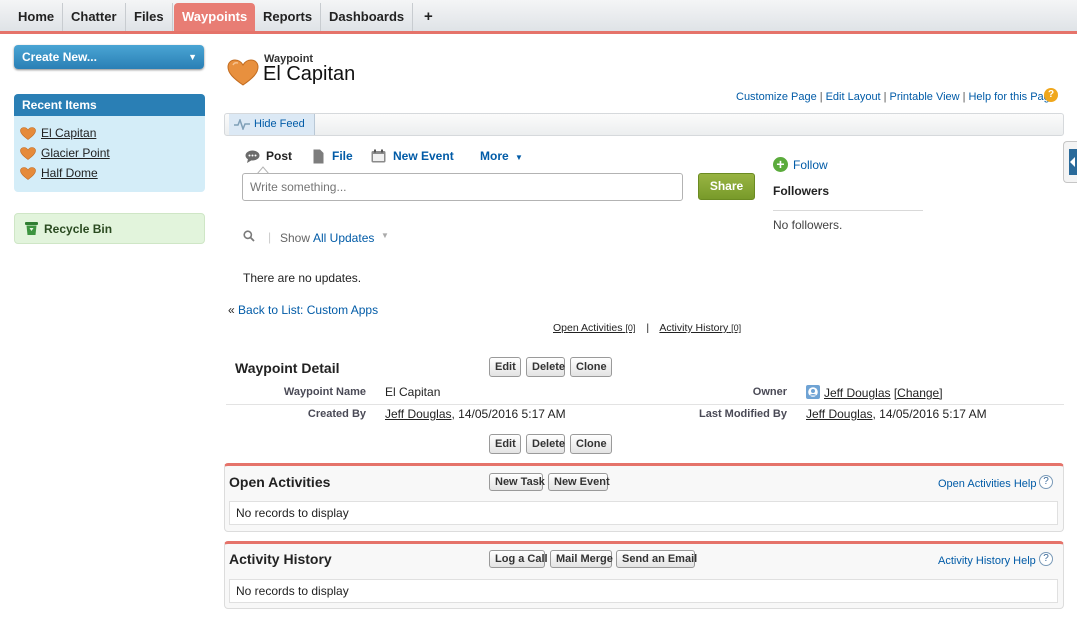 The image size is (1077, 617). Describe the element at coordinates (918, 393) in the screenshot. I see `owner-change-link: [Change]` at that location.